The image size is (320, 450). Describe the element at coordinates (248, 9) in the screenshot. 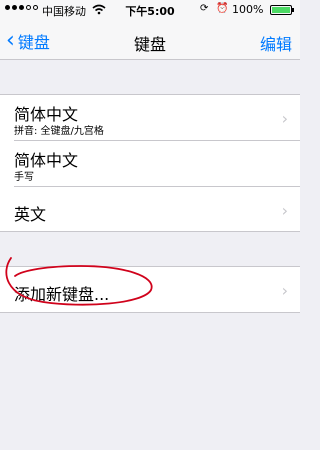

I see `battery-percent: 100%` at that location.